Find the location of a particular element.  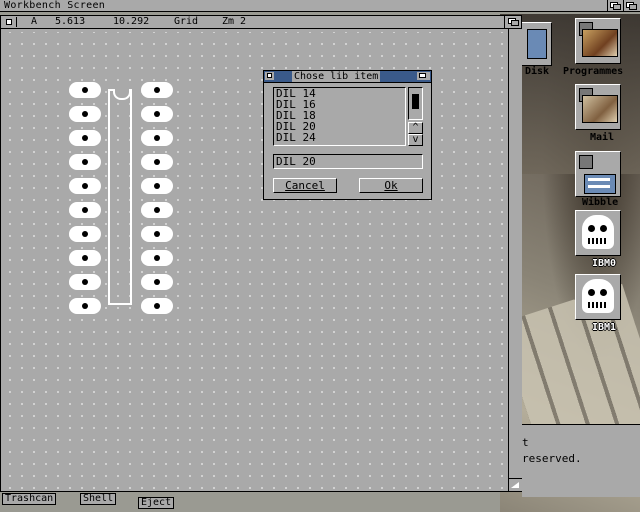

window-depth-icon is located at coordinates (512, 22).